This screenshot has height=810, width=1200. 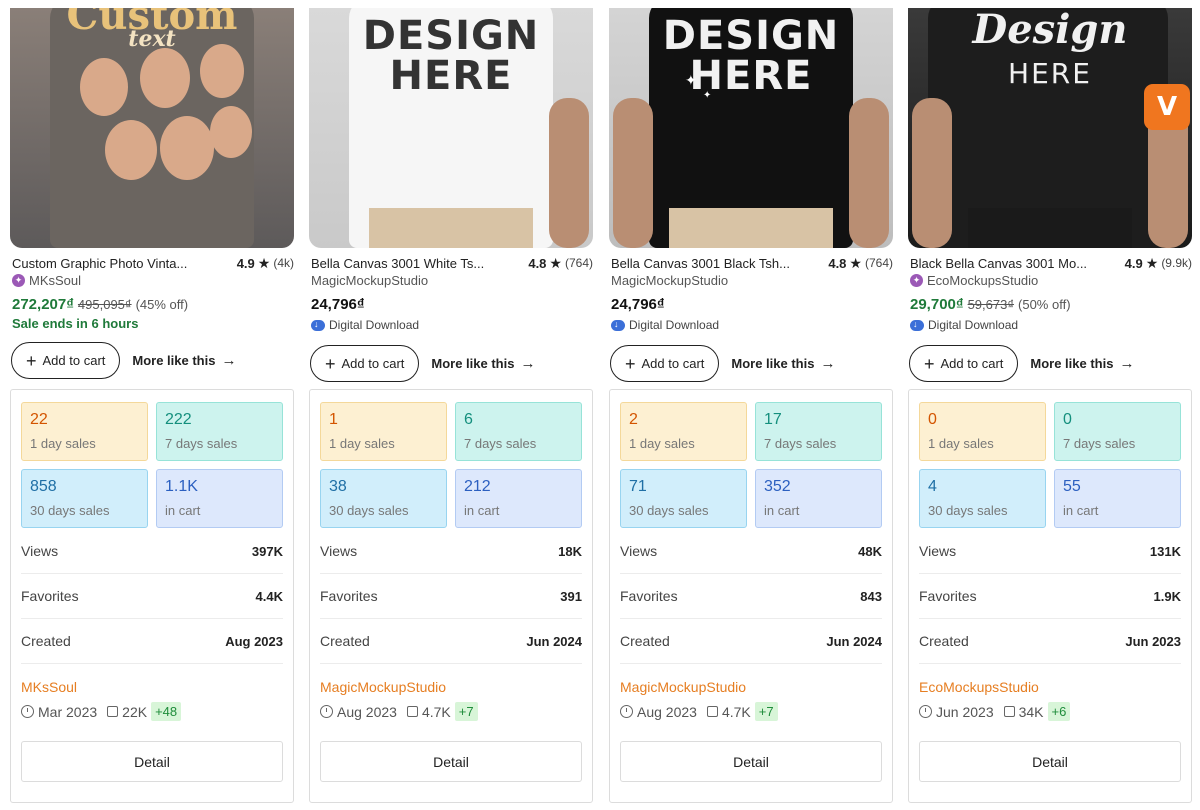 I want to click on stat-tile-30-days: 858 30 days sales, so click(x=84, y=498).